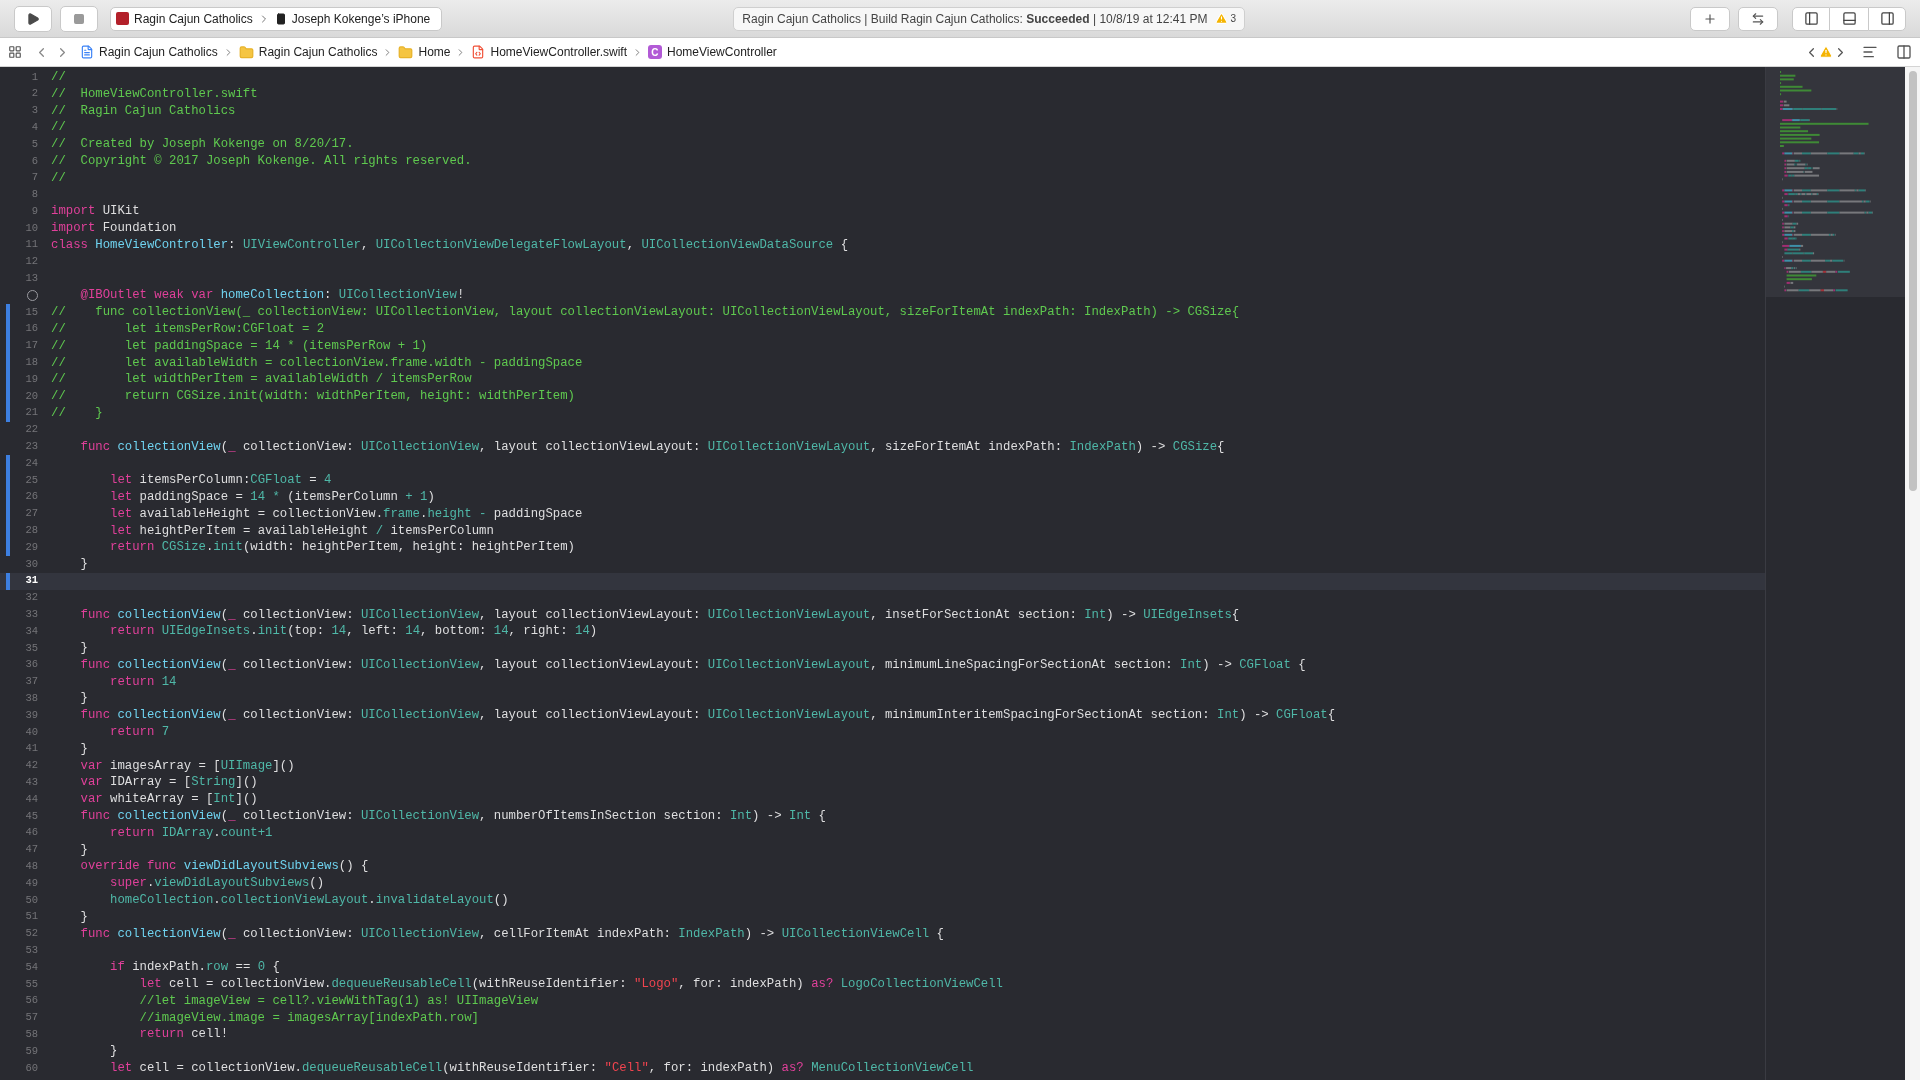 The height and width of the screenshot is (1080, 1920). I want to click on code-line: if indexPath.row == 0 {, so click(194, 968).